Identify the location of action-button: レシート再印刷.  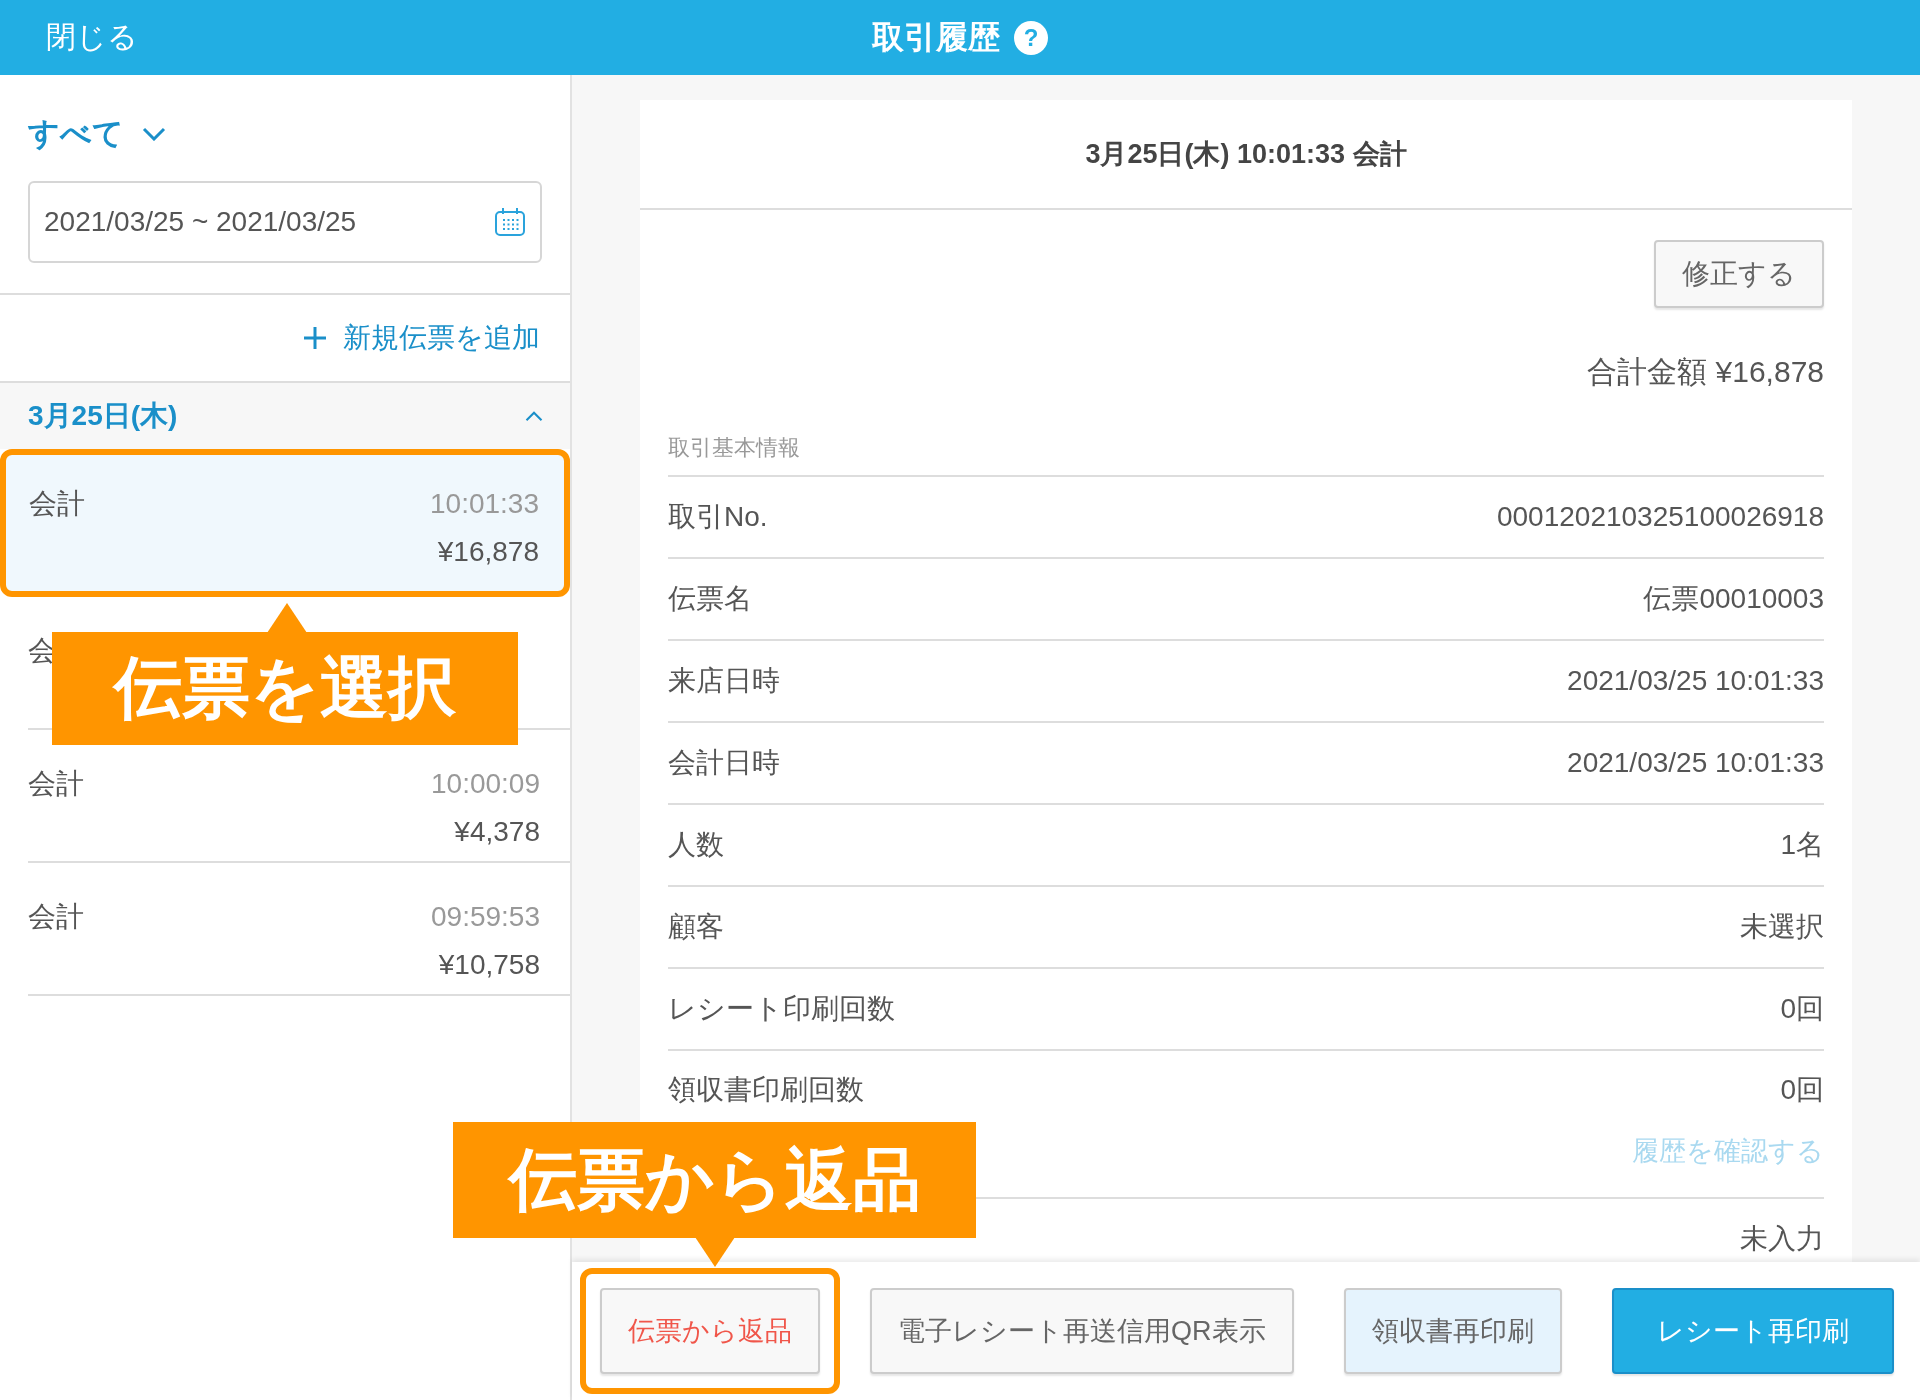
(1752, 1331).